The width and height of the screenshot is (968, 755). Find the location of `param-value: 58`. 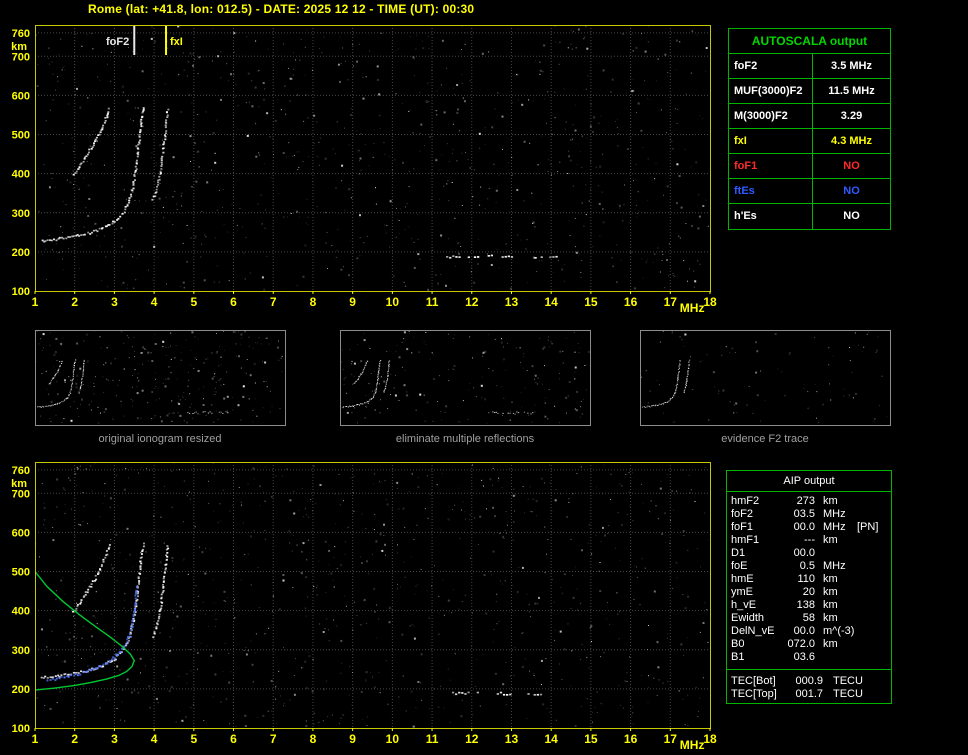

param-value: 58 is located at coordinates (808, 618).